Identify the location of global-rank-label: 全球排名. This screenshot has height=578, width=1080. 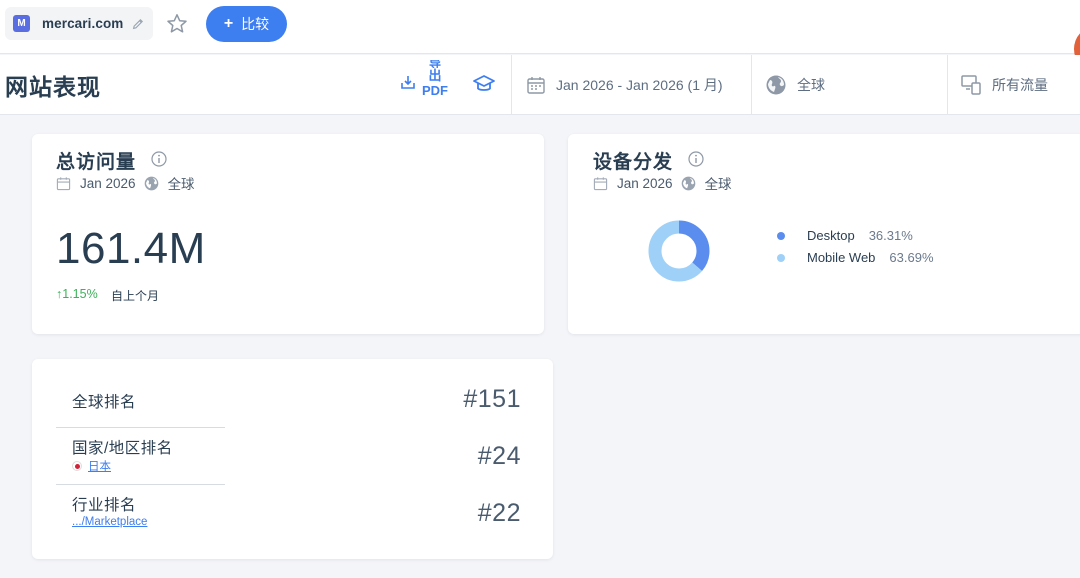
(104, 402).